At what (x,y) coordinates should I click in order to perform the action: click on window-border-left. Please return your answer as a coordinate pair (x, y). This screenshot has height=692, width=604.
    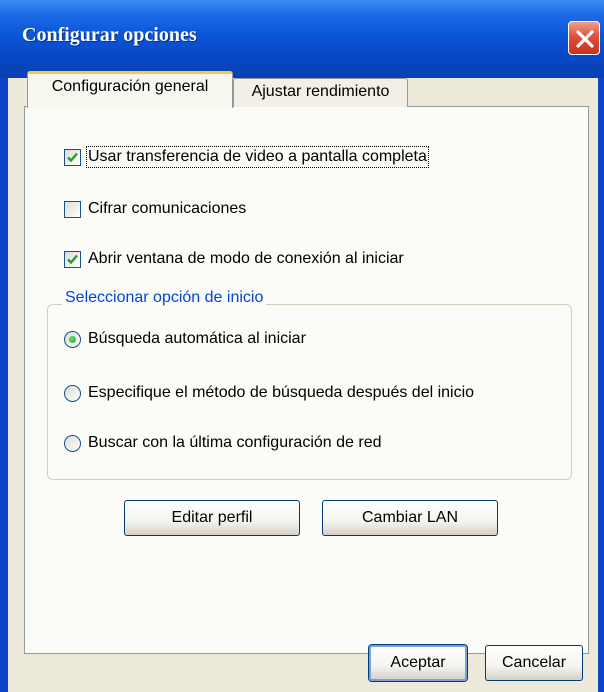
    Looking at the image, I should click on (4, 385).